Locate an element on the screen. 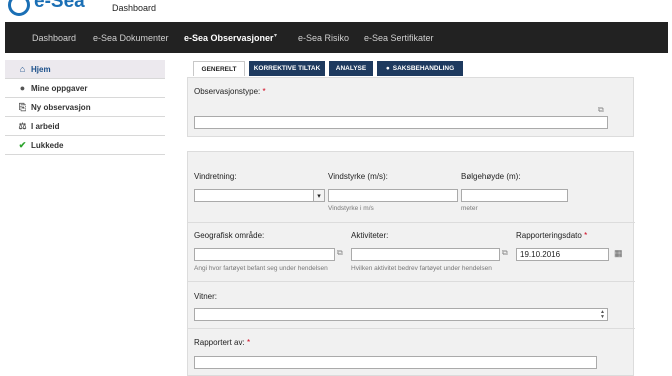 This screenshot has width=672, height=376. sidebar-item-hjem: ⌂ Hjem is located at coordinates (85, 69).